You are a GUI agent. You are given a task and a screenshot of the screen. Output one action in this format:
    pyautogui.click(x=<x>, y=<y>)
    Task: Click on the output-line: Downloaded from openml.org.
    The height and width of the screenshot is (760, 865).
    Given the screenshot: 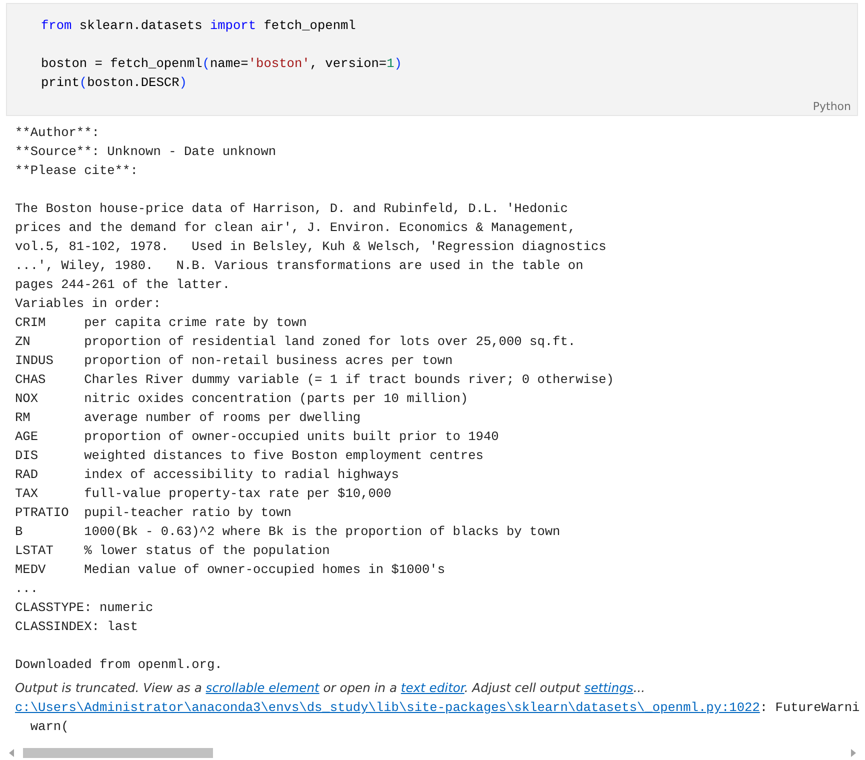 What is the action you would take?
    pyautogui.click(x=118, y=665)
    